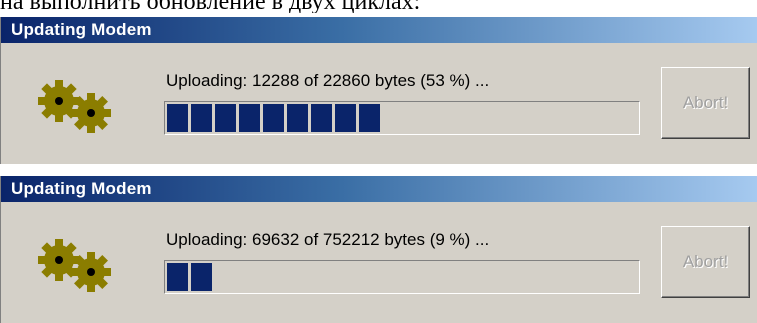  I want to click on separator, so click(378, 170).